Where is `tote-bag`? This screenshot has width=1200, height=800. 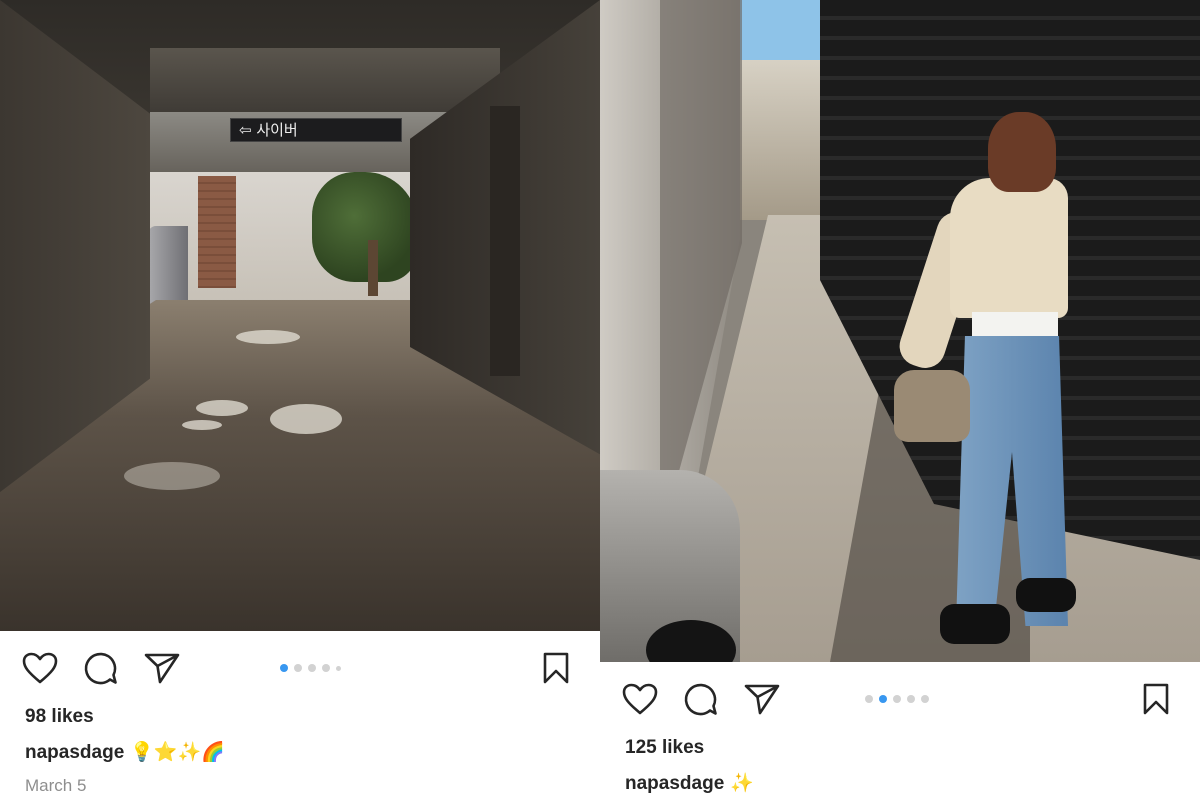 tote-bag is located at coordinates (932, 406).